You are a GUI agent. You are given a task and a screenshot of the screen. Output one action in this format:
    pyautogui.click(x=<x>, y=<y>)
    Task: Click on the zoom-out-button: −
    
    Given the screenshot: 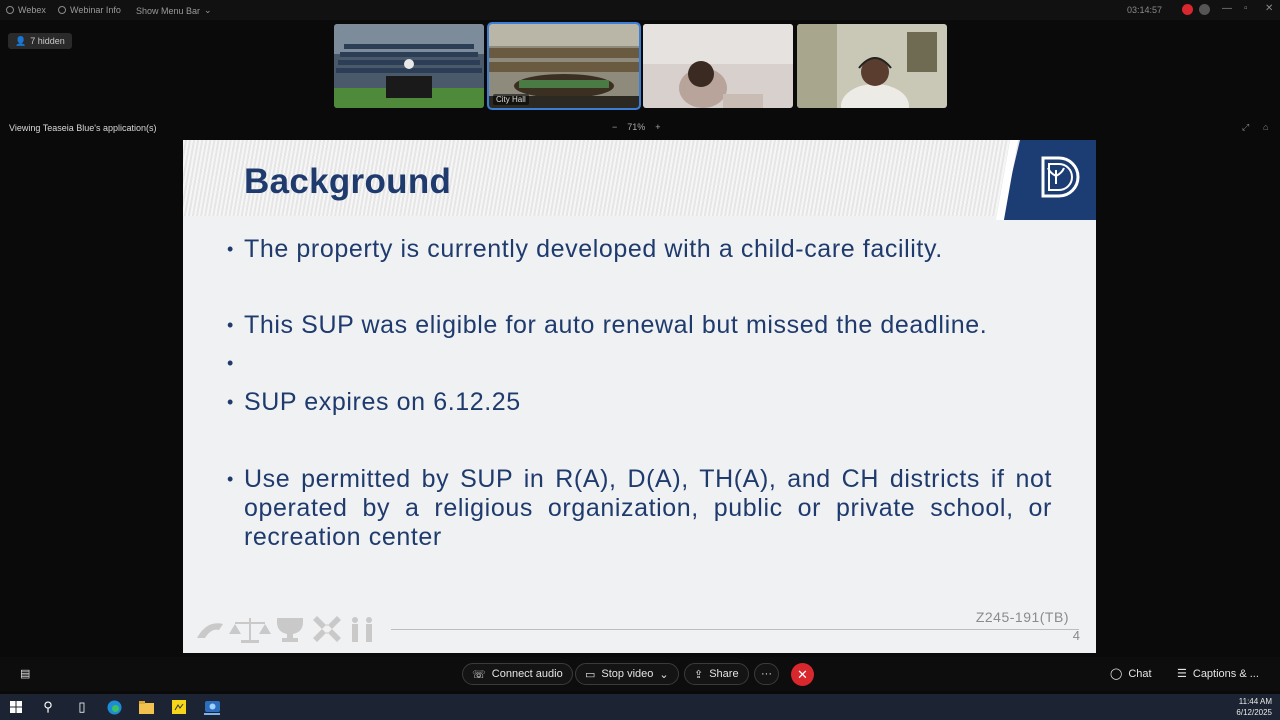 What is the action you would take?
    pyautogui.click(x=614, y=127)
    